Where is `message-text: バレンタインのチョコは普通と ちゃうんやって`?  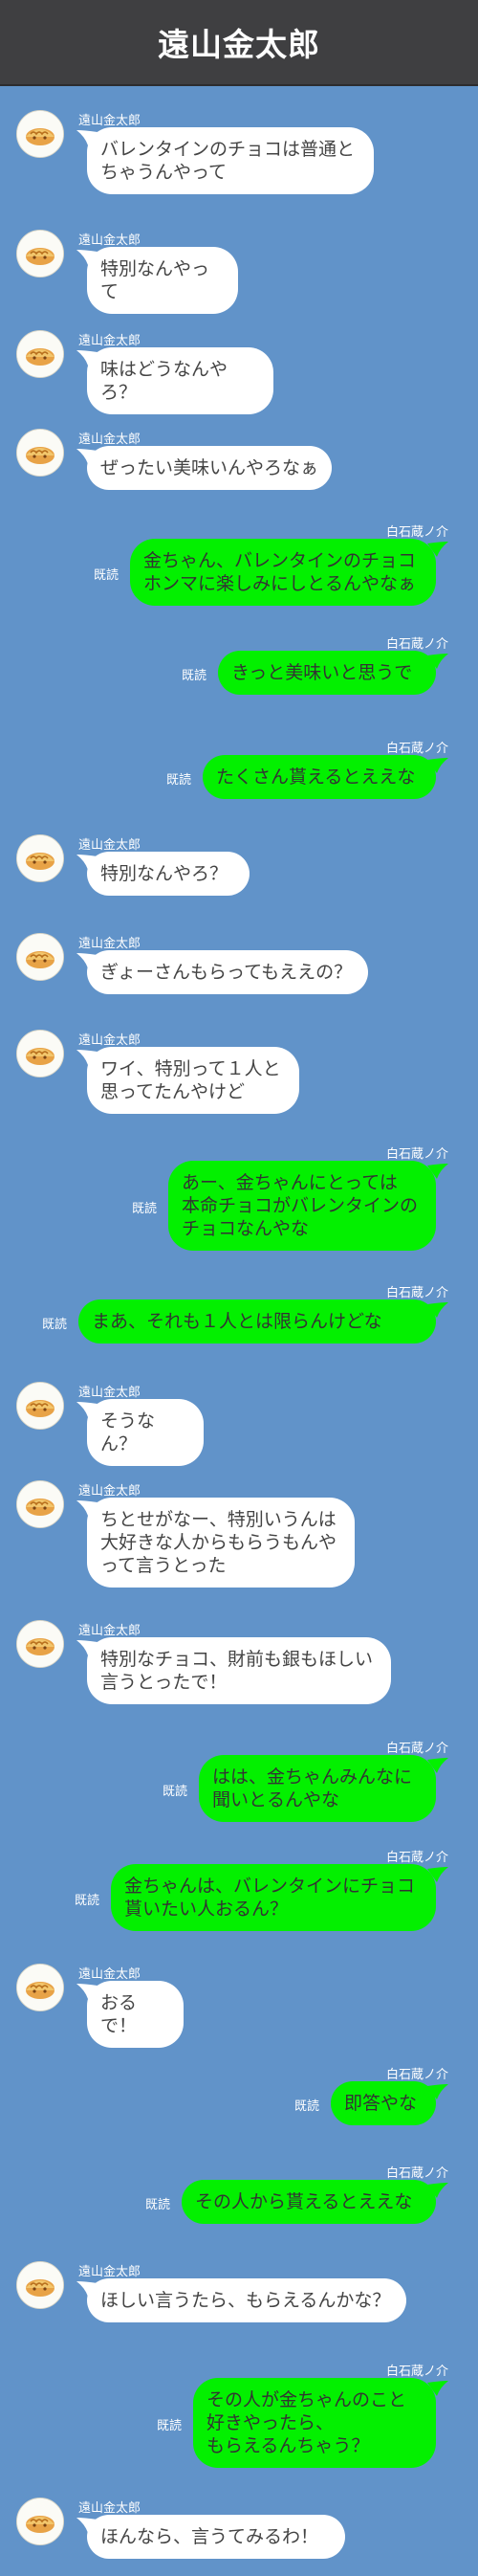
message-text: バレンタインのチョコは普通と ちゃうんやって is located at coordinates (228, 161).